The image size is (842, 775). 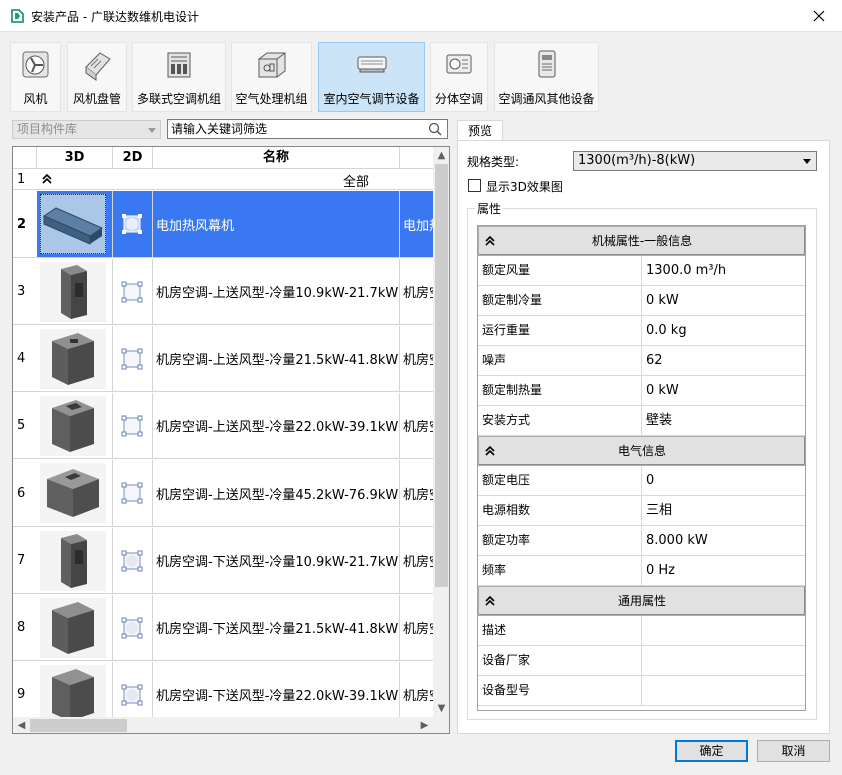 I want to click on property-key: 频率, so click(x=560, y=571).